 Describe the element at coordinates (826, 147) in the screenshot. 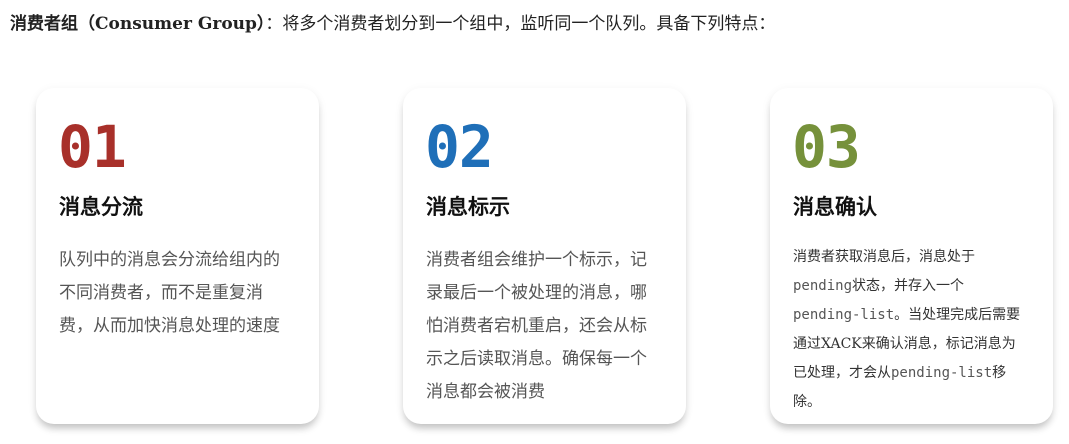

I see `card-number: 03` at that location.